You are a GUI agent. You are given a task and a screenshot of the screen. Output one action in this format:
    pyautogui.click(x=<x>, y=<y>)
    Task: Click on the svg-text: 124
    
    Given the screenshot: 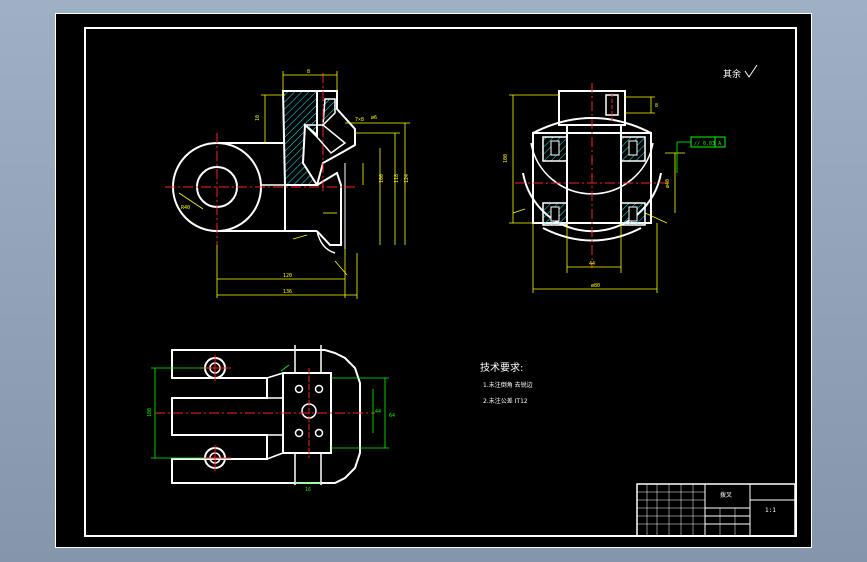 What is the action you would take?
    pyautogui.click(x=407, y=178)
    